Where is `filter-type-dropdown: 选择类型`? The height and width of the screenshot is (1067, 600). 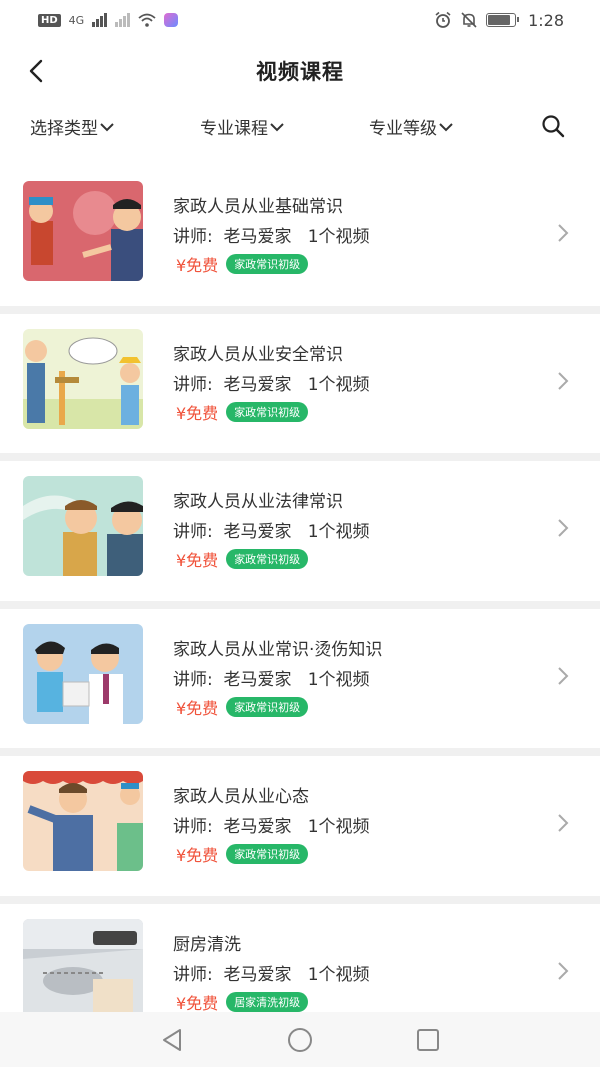
filter-type-dropdown: 选择类型 is located at coordinates (72, 126).